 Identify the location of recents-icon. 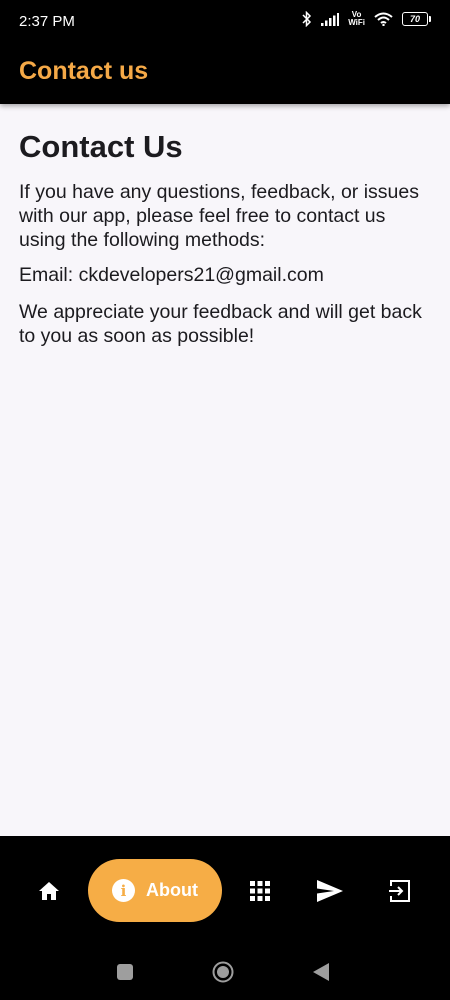
(125, 972).